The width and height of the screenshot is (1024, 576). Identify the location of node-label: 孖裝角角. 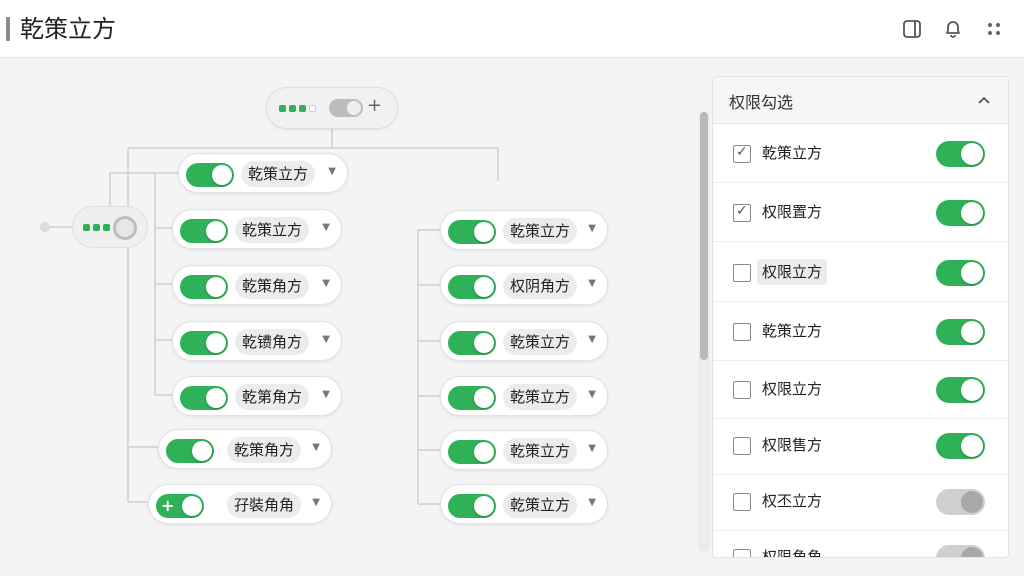
(264, 505).